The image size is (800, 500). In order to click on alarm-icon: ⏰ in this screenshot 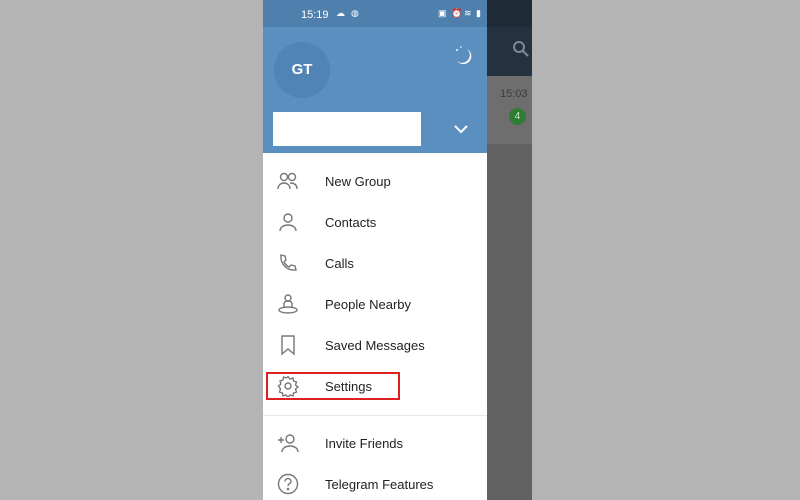, I will do `click(457, 13)`.